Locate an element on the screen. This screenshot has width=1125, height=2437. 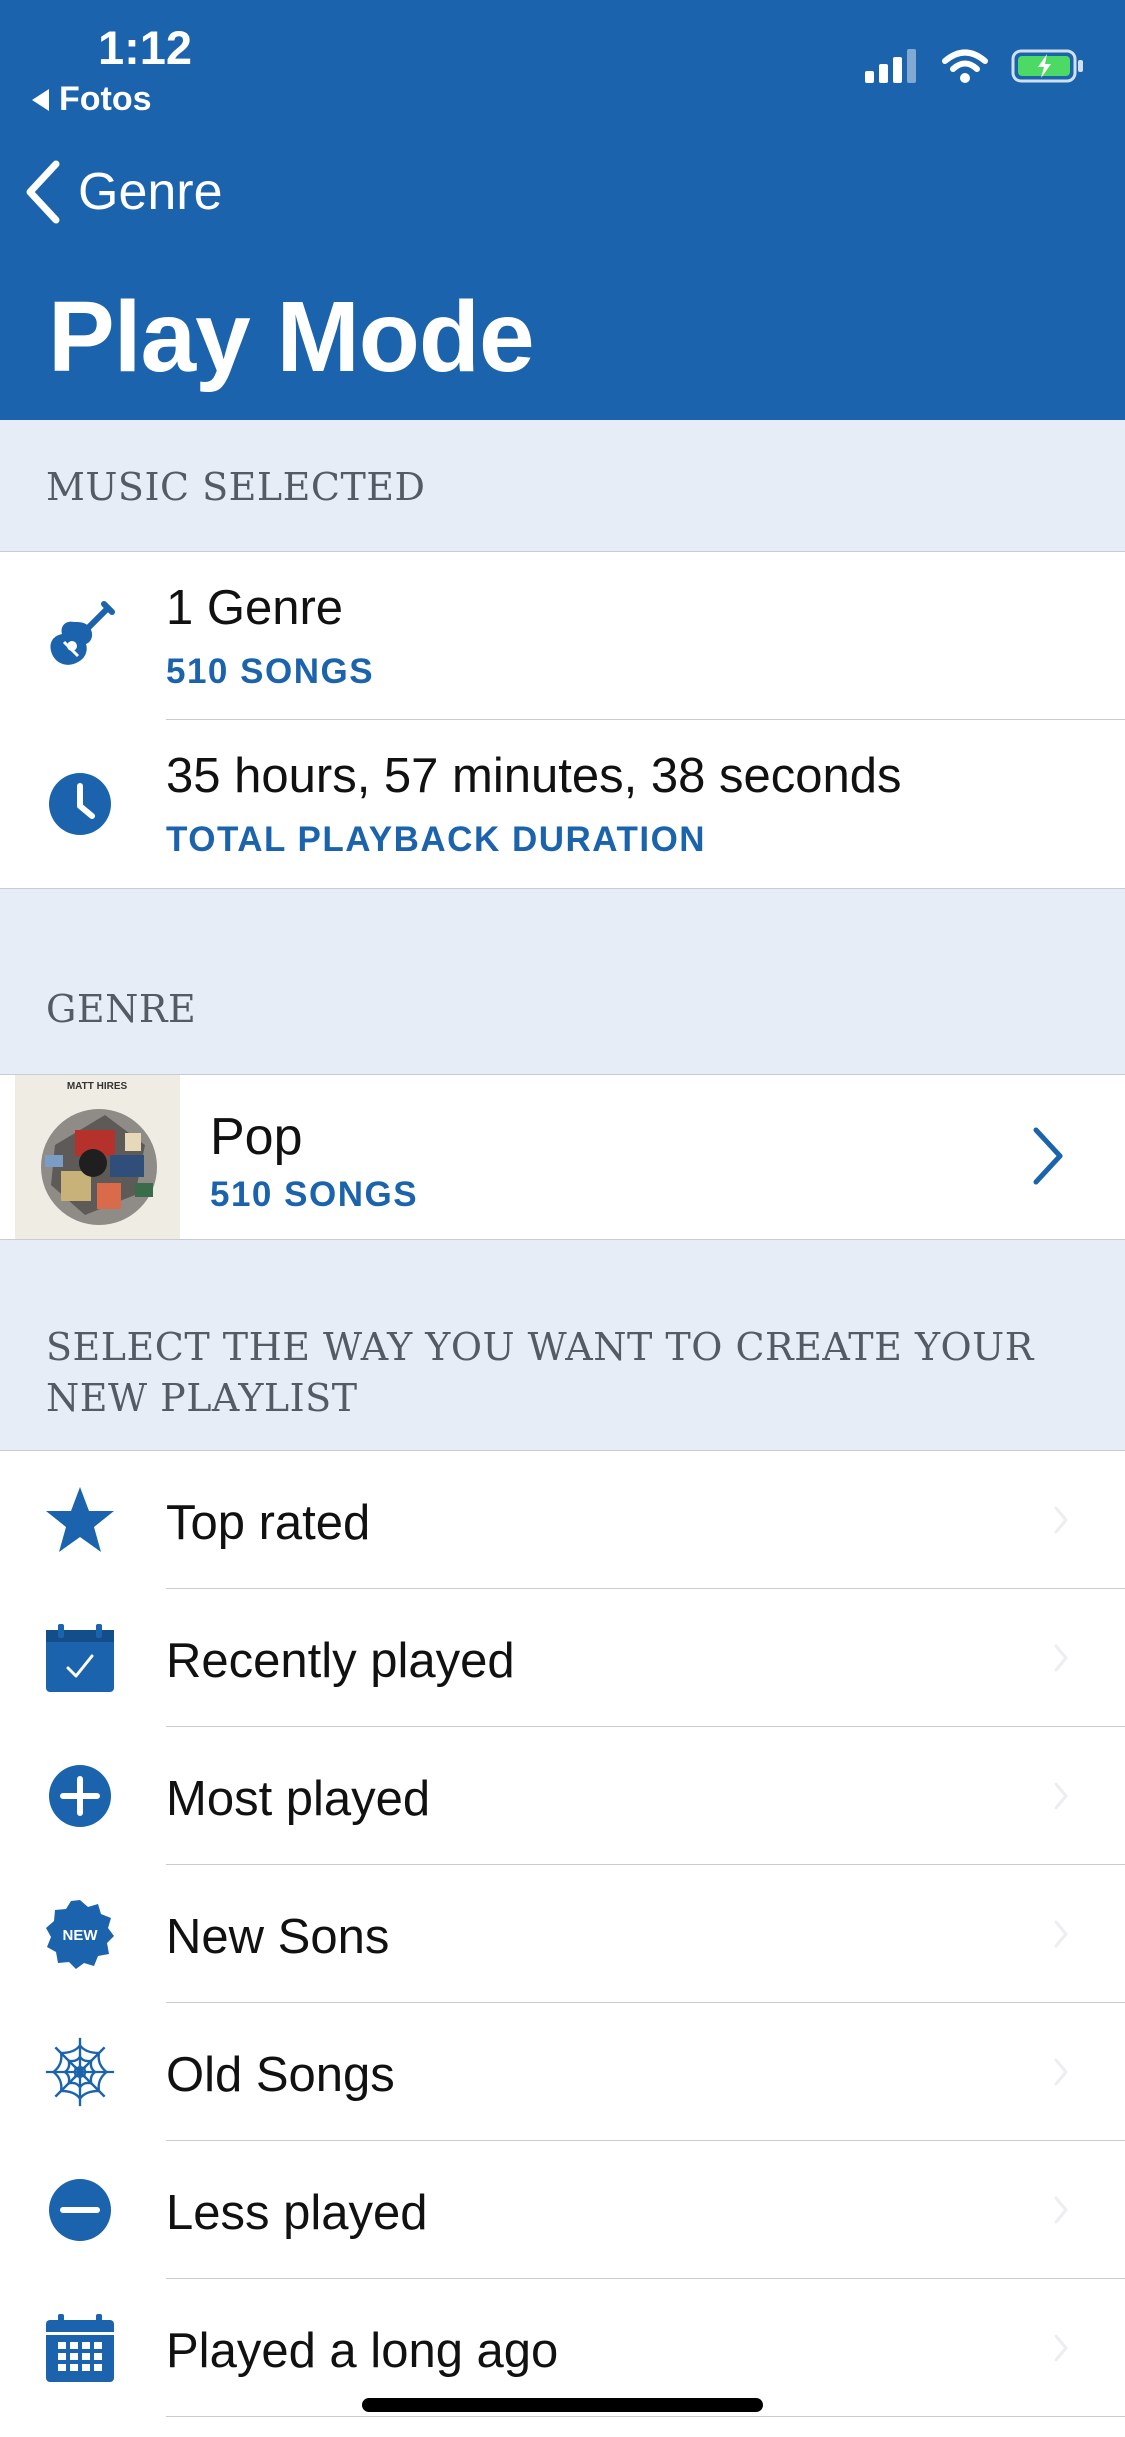
chevron-left-icon is located at coordinates (43, 192).